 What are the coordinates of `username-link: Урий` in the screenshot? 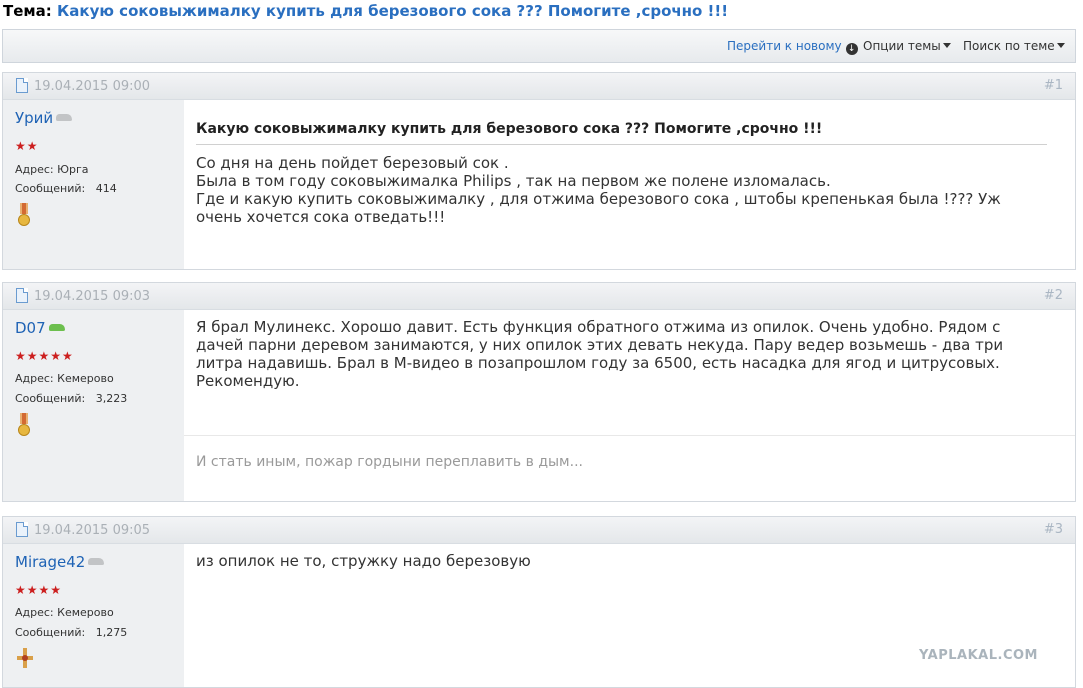 It's located at (44, 118).